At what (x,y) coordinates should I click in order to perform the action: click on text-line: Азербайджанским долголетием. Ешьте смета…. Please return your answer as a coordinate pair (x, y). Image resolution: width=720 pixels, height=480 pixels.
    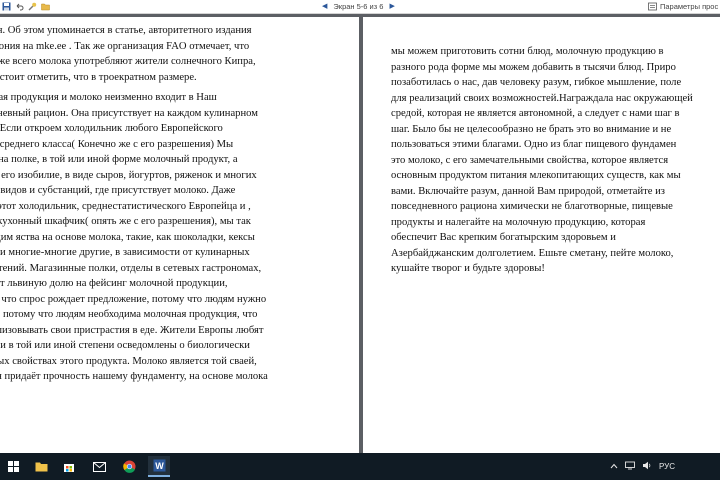
    Looking at the image, I should click on (532, 253).